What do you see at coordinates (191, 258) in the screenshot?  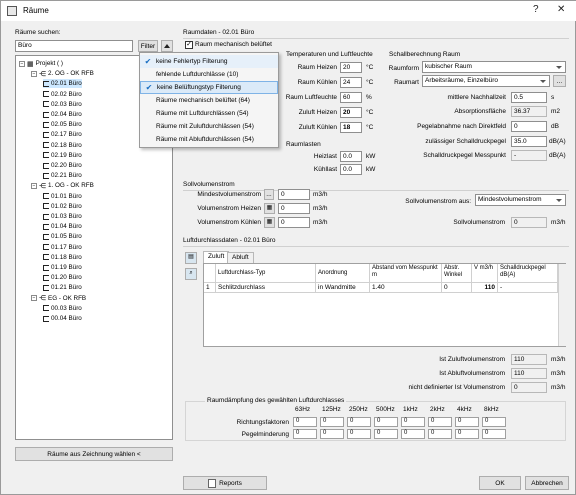 I see `add-outlet-icon: ▤` at bounding box center [191, 258].